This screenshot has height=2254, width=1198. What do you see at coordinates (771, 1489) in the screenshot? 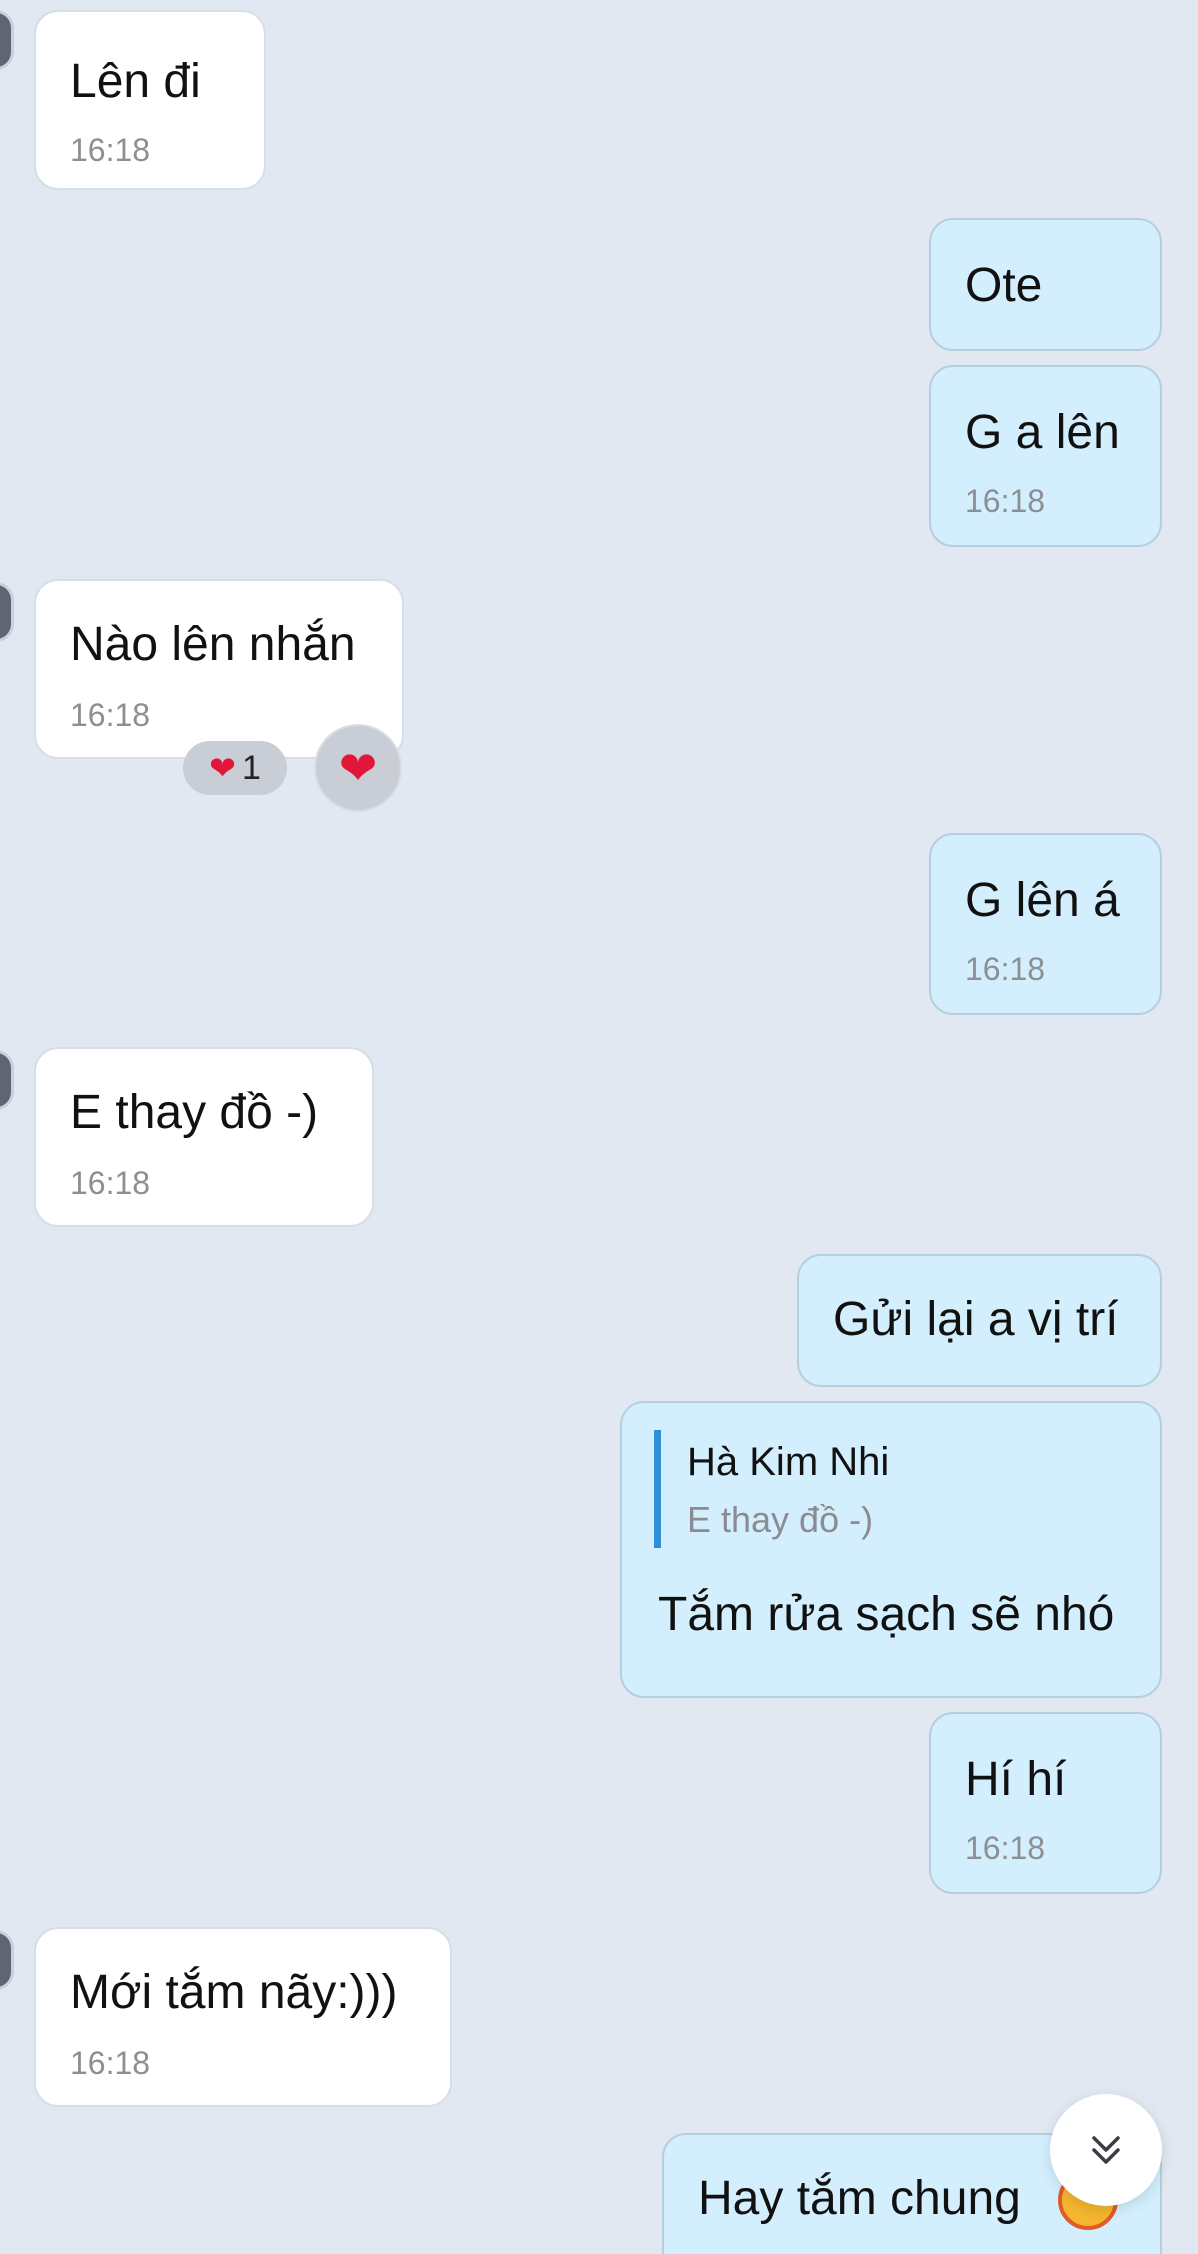
I see `quoted-message: Hà Kim Nhi E thay đồ -)` at bounding box center [771, 1489].